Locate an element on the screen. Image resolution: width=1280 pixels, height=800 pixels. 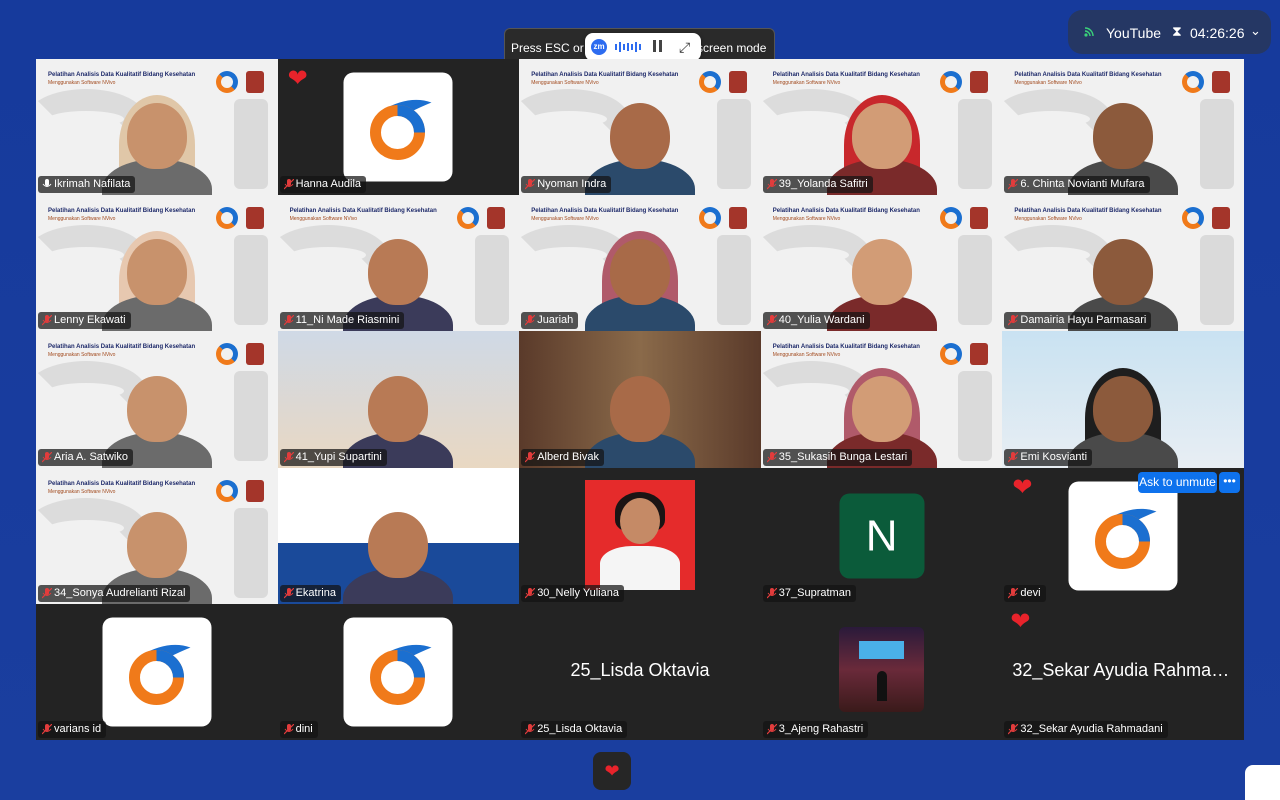
participant-name-label: Juariah is located at coordinates (550, 321).